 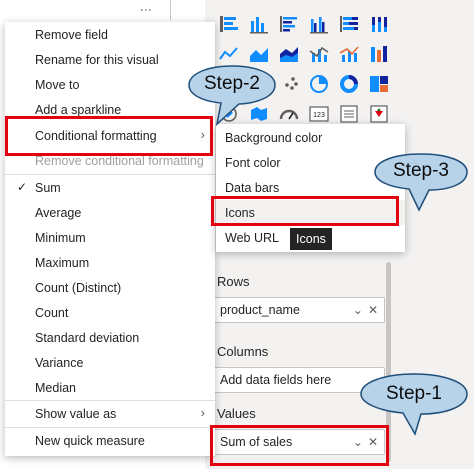 I want to click on menu-item-average: Average, so click(x=110, y=212).